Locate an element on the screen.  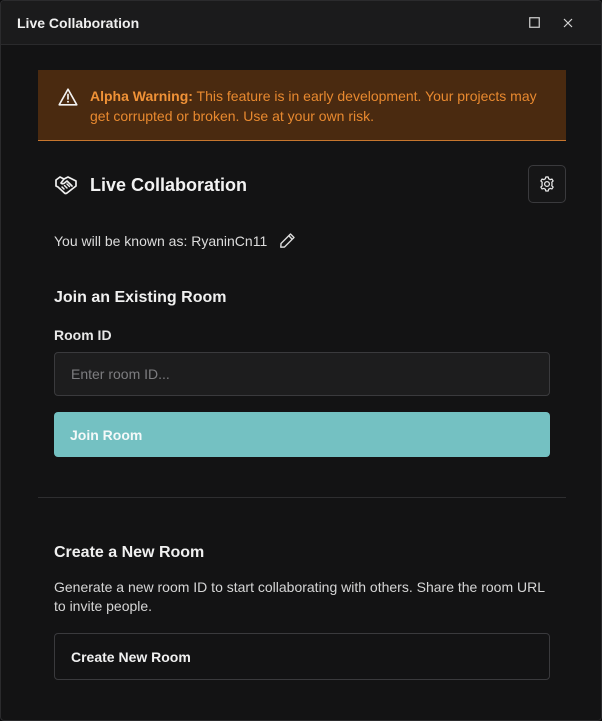
create-section-title: Create a New Room is located at coordinates (129, 552).